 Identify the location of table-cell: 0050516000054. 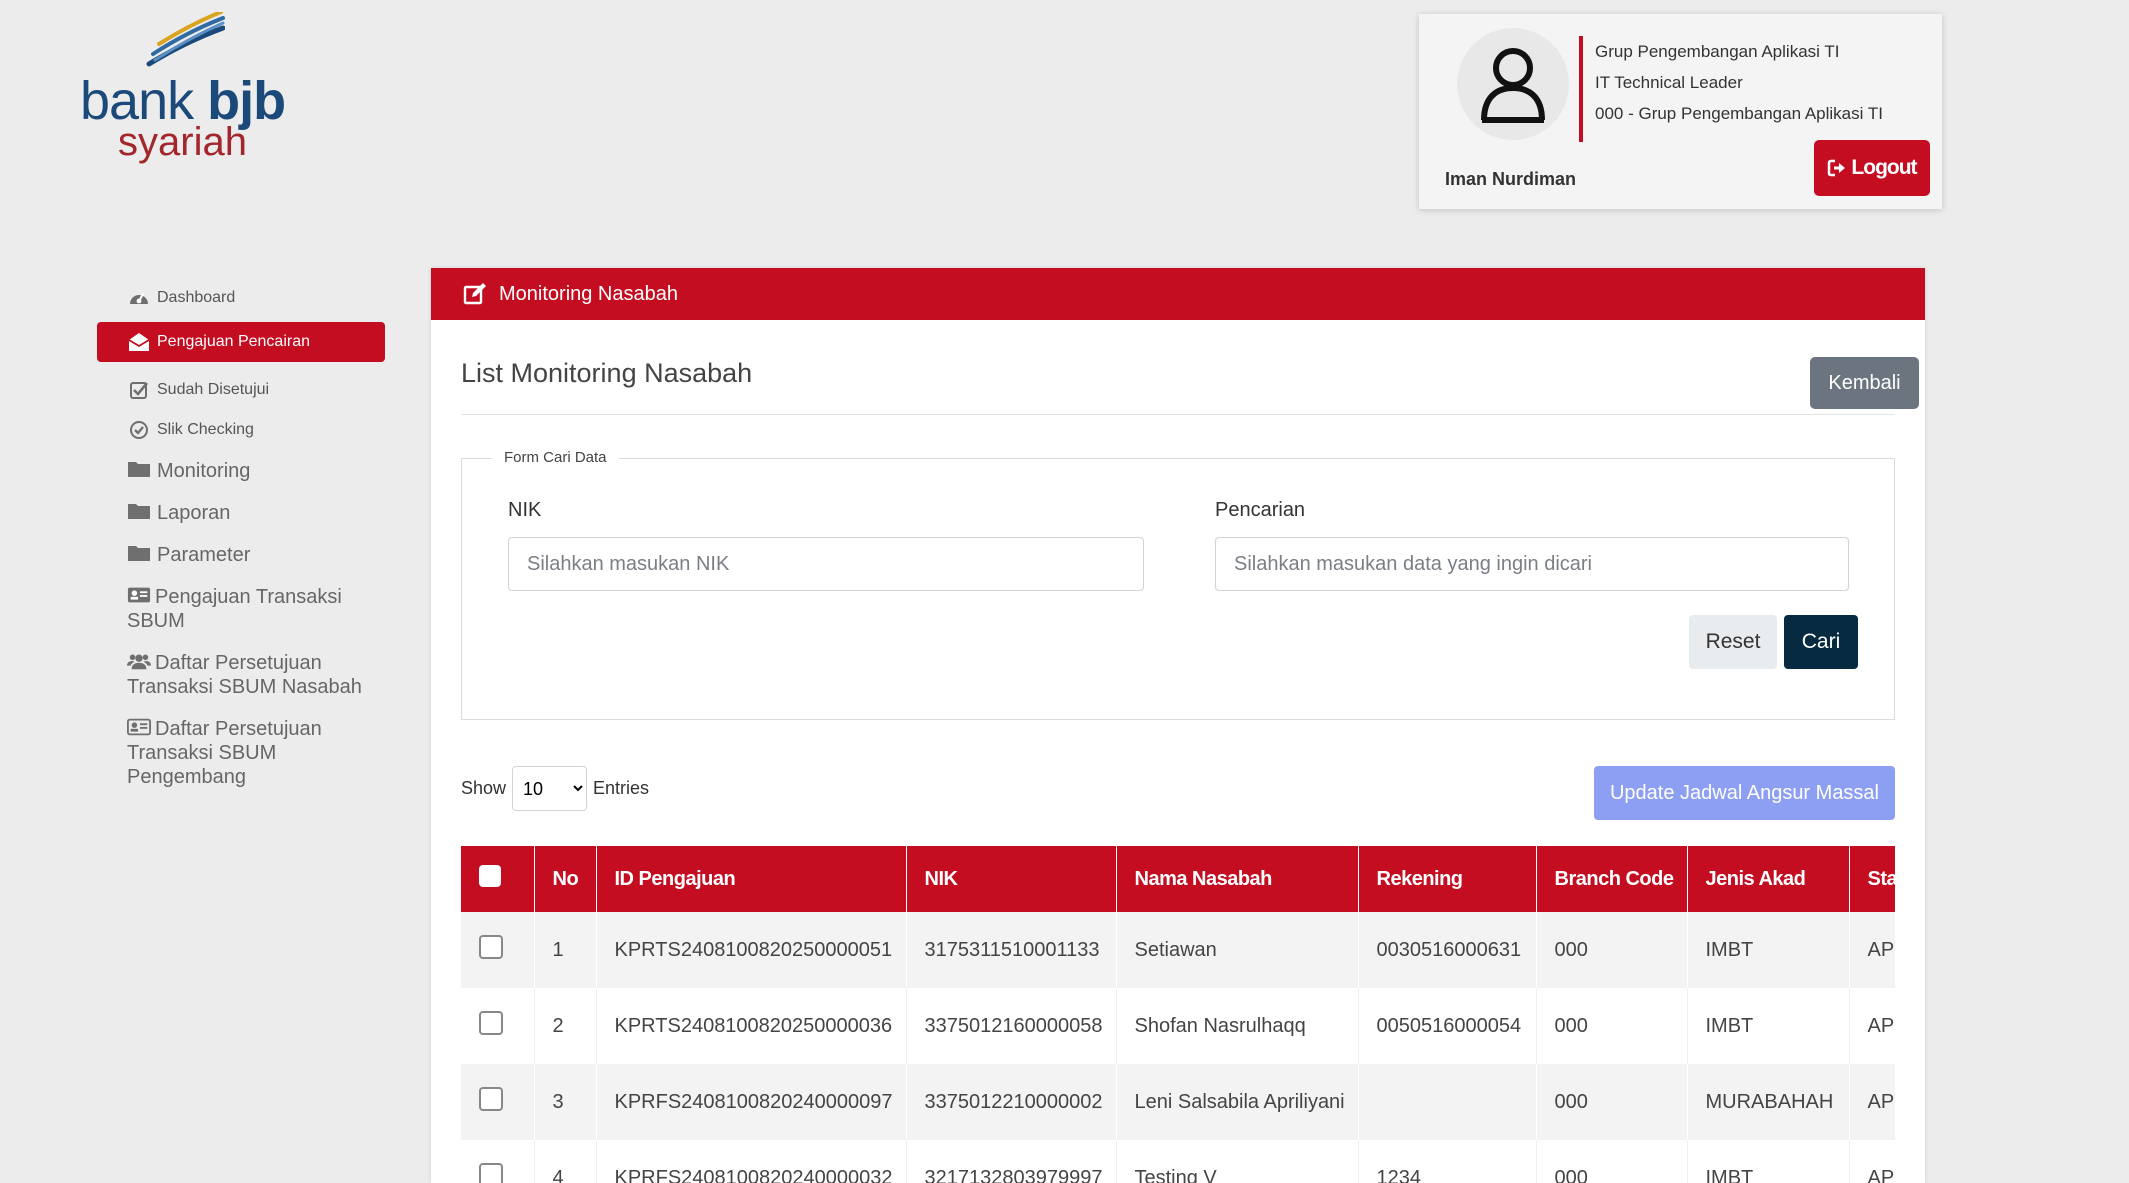
(1447, 1026).